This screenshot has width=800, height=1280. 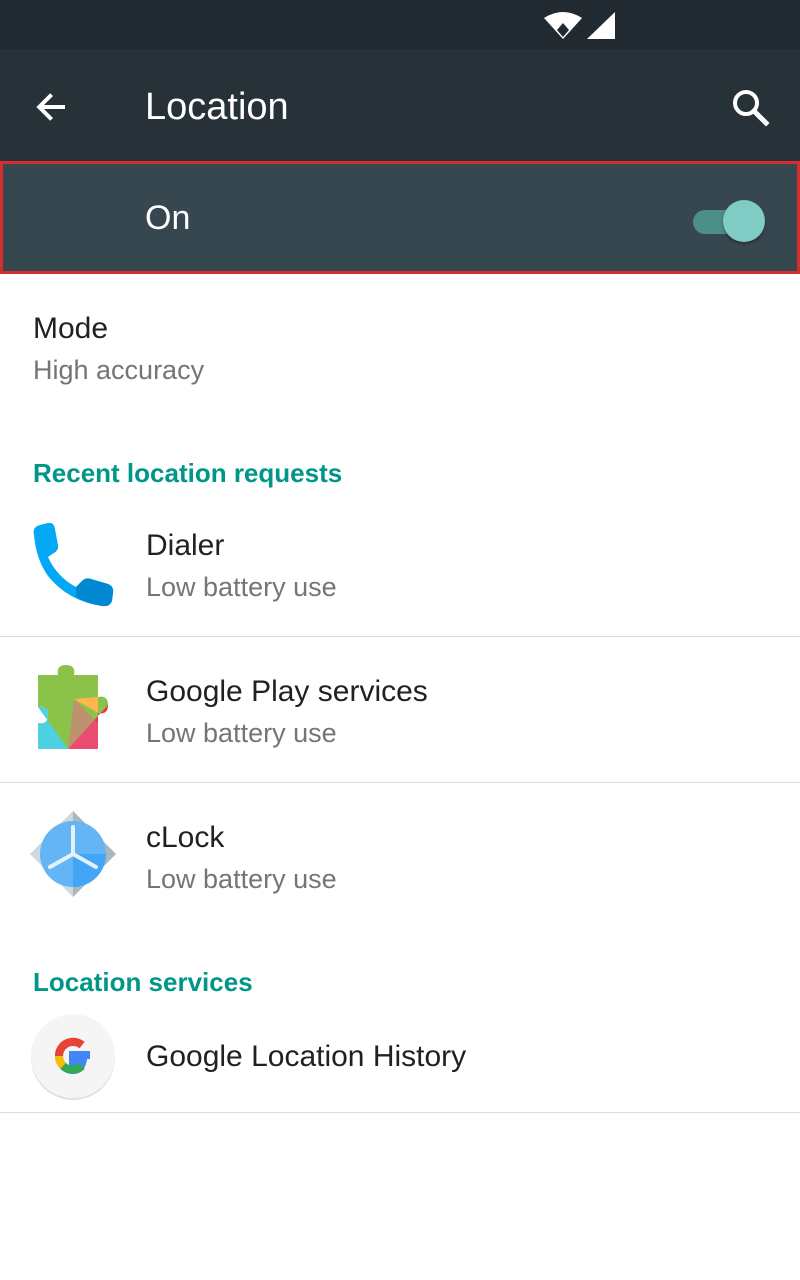 What do you see at coordinates (168, 218) in the screenshot?
I see `switch-label: On` at bounding box center [168, 218].